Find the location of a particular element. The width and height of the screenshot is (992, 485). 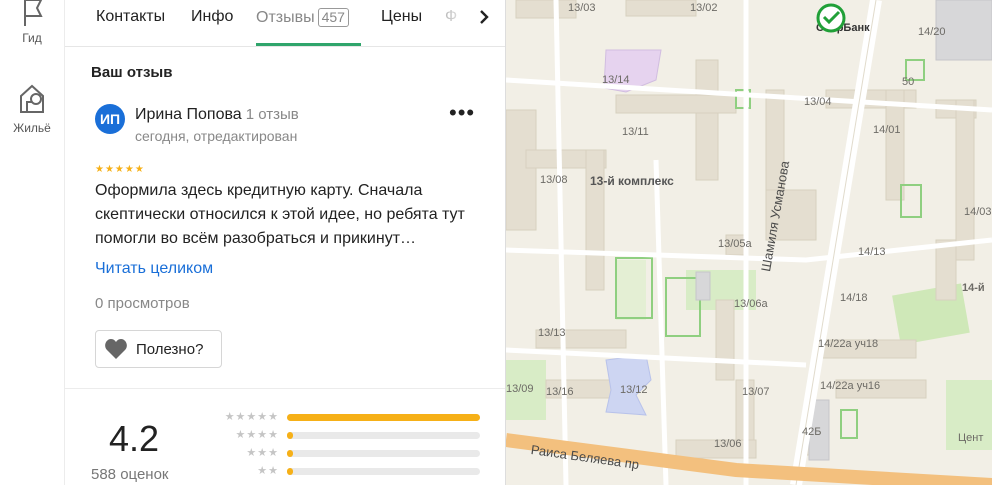

map-label: 13/06а is located at coordinates (751, 304).